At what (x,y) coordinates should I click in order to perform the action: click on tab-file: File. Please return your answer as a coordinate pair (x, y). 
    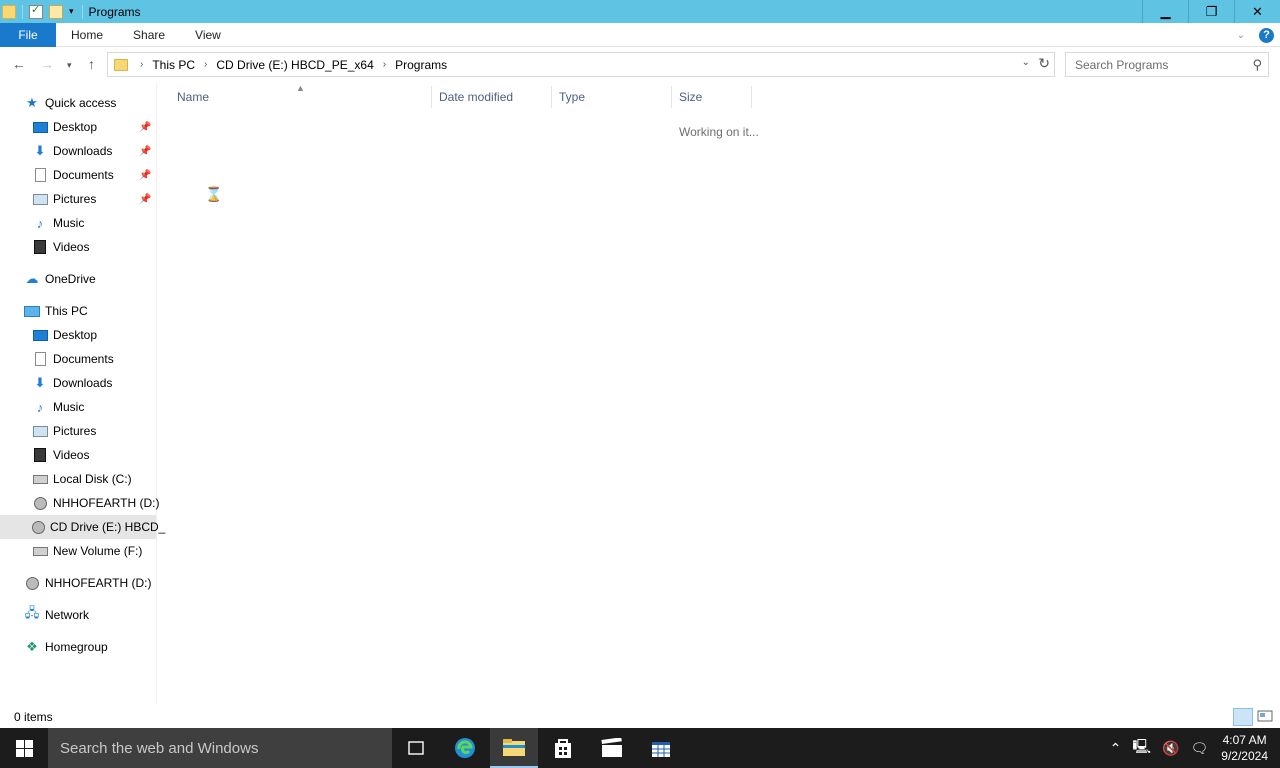
    Looking at the image, I should click on (28, 34).